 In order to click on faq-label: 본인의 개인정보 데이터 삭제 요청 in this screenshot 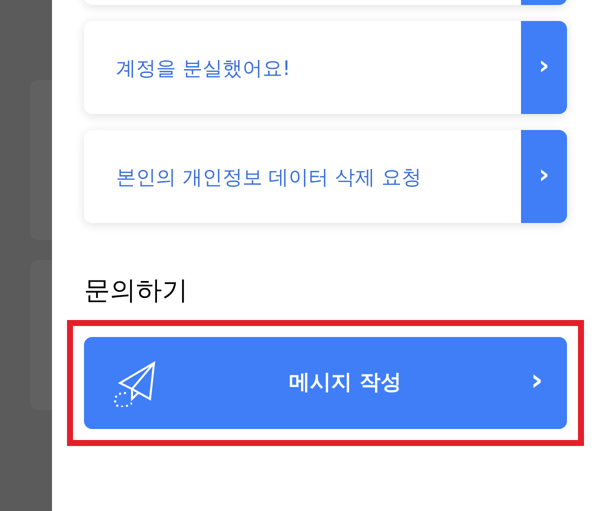, I will do `click(269, 177)`.